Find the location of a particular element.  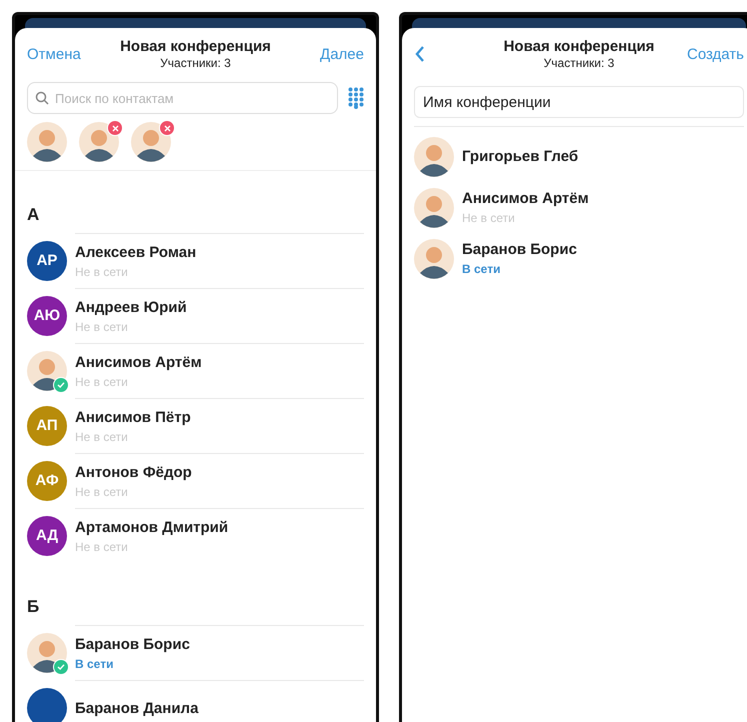

participant-name: Анисимов Артём is located at coordinates (526, 198).